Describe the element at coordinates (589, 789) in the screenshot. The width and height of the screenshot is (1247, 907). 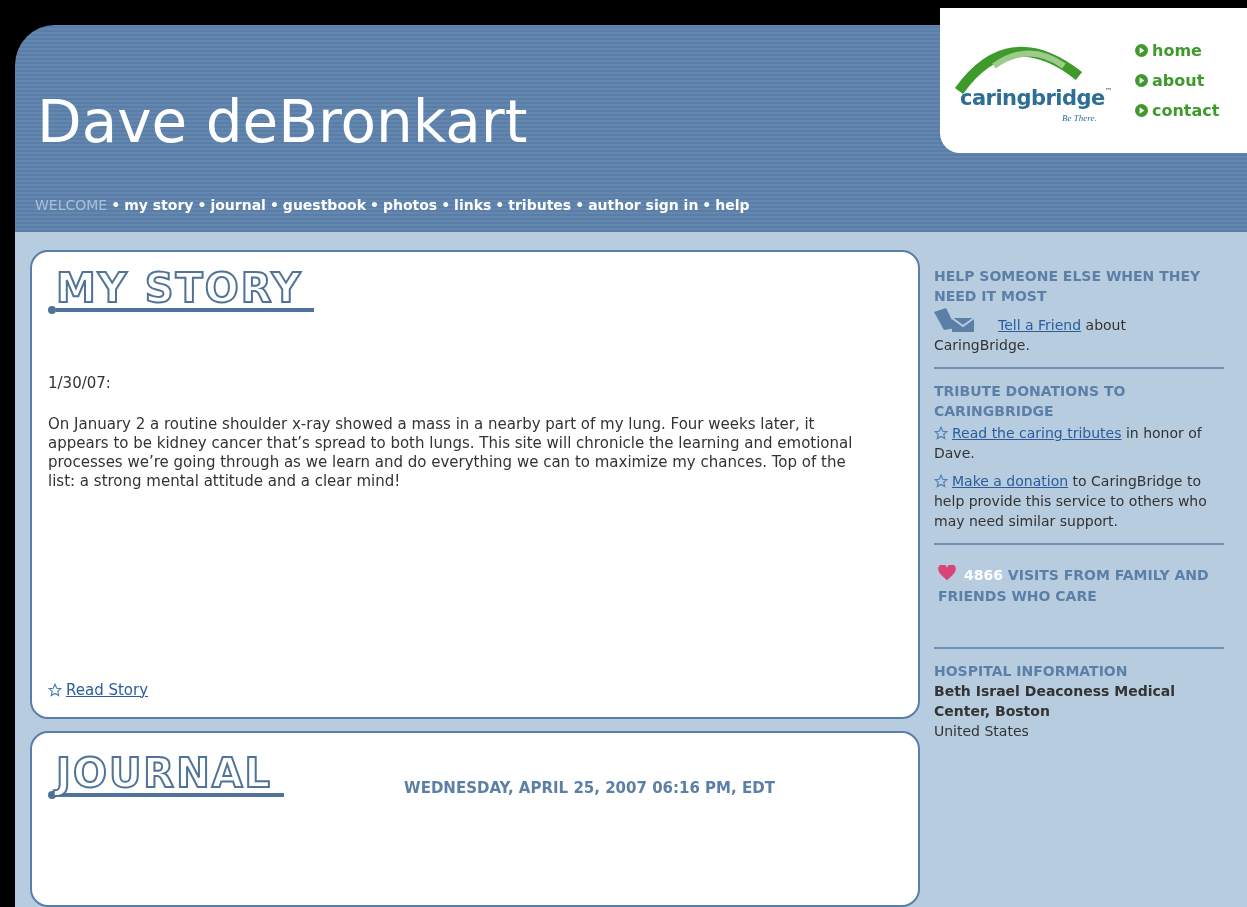
I see `journal-date: WEDNESDAY, APRIL 25, 2007 06:16 PM, EDT` at that location.